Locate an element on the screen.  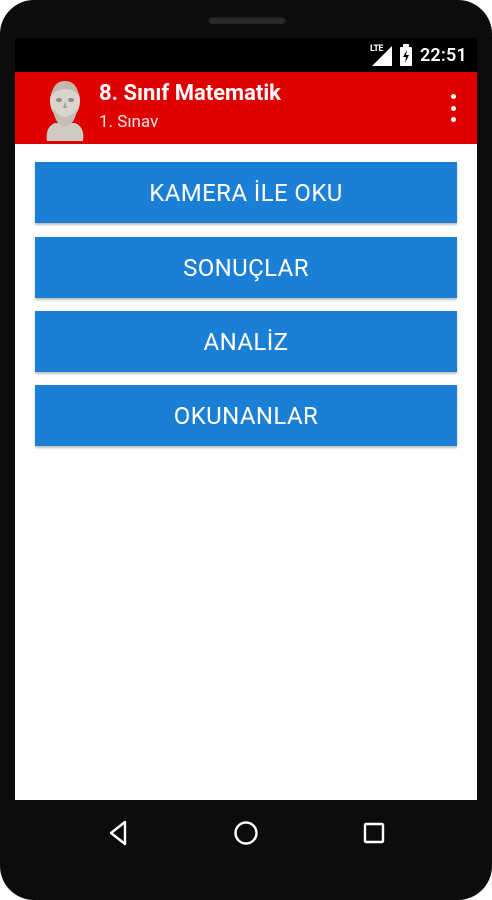
status-clock: 22:51 is located at coordinates (443, 55).